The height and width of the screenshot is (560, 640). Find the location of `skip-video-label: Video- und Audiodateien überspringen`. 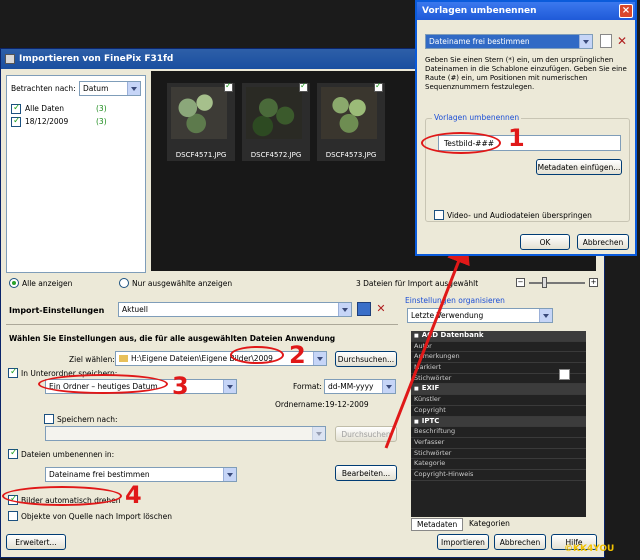

skip-video-label: Video- und Audiodateien überspringen is located at coordinates (519, 215).